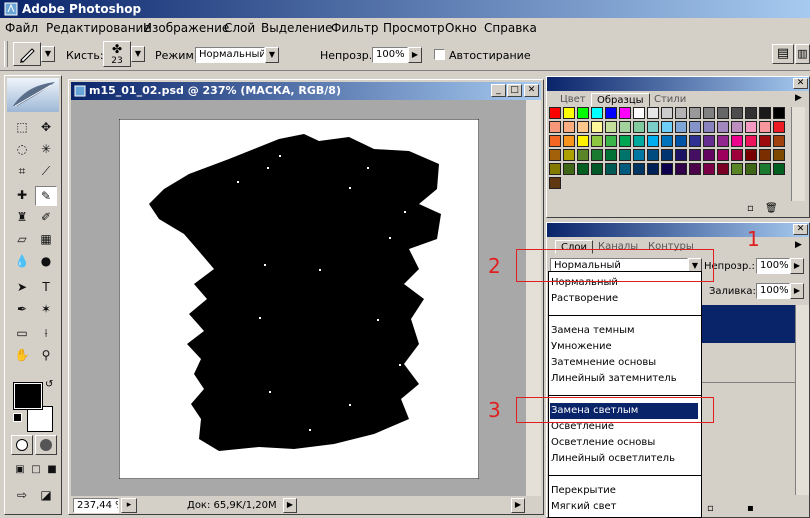 Image resolution: width=810 pixels, height=518 pixels. Describe the element at coordinates (46, 218) in the screenshot. I see `history-brush-icon: ✐` at that location.